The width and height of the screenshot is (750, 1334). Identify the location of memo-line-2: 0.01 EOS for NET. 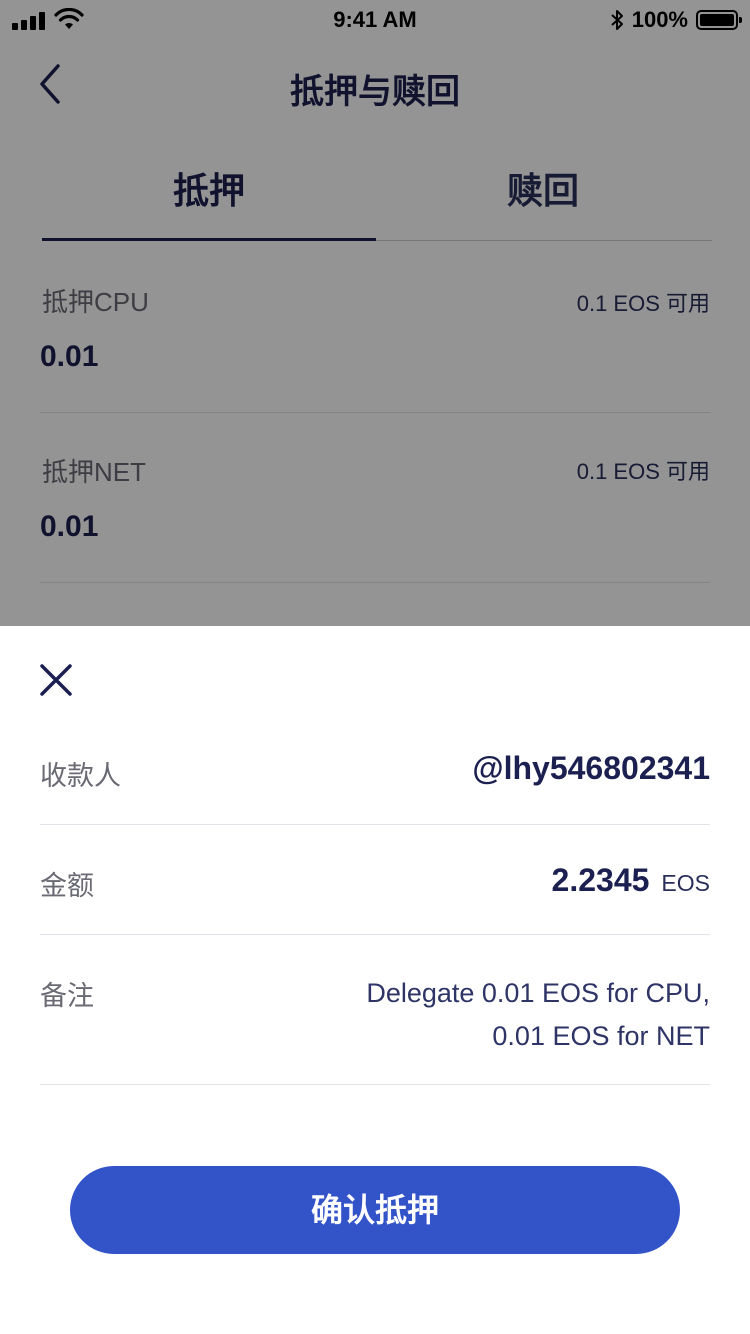
(601, 1036).